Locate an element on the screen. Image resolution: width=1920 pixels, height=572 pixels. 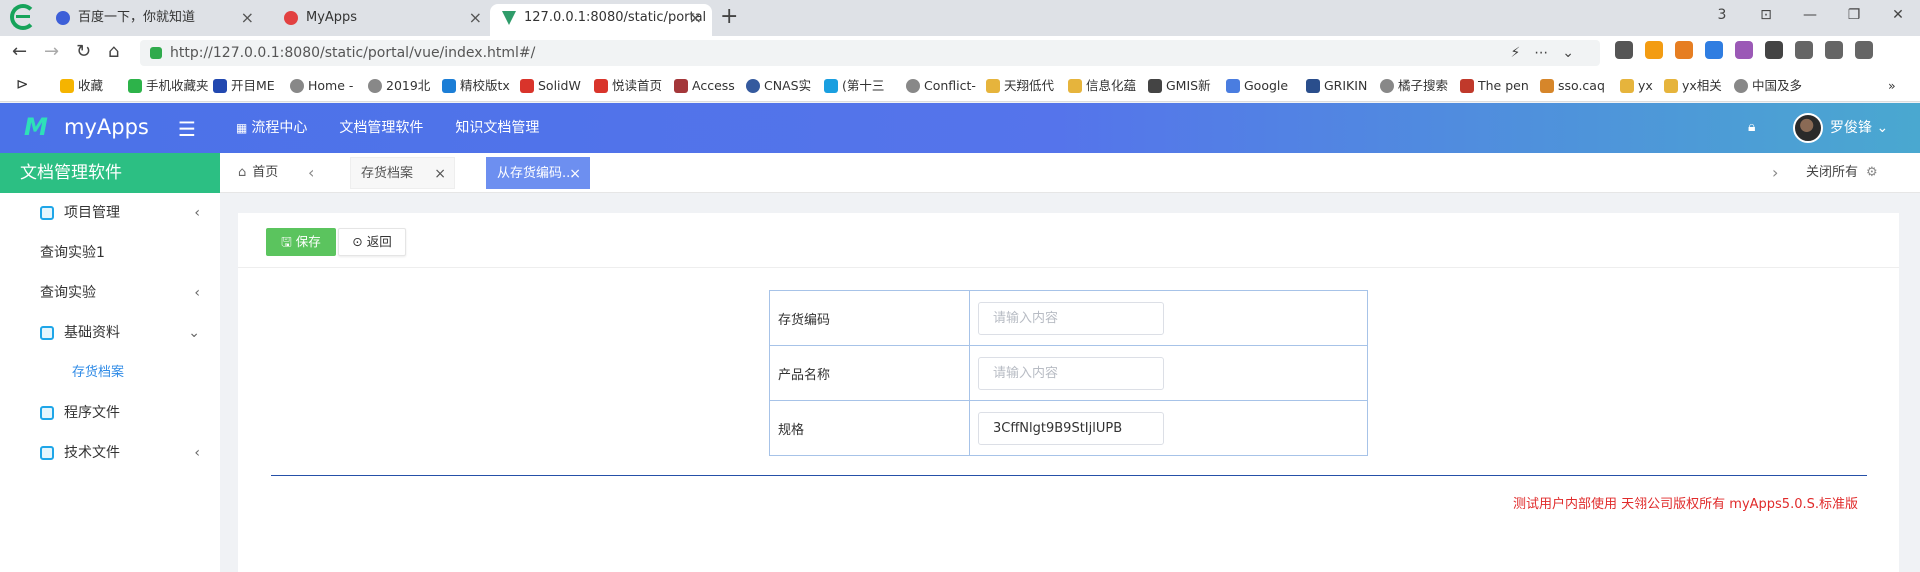
app-logo-icon: M is located at coordinates (36, 127).